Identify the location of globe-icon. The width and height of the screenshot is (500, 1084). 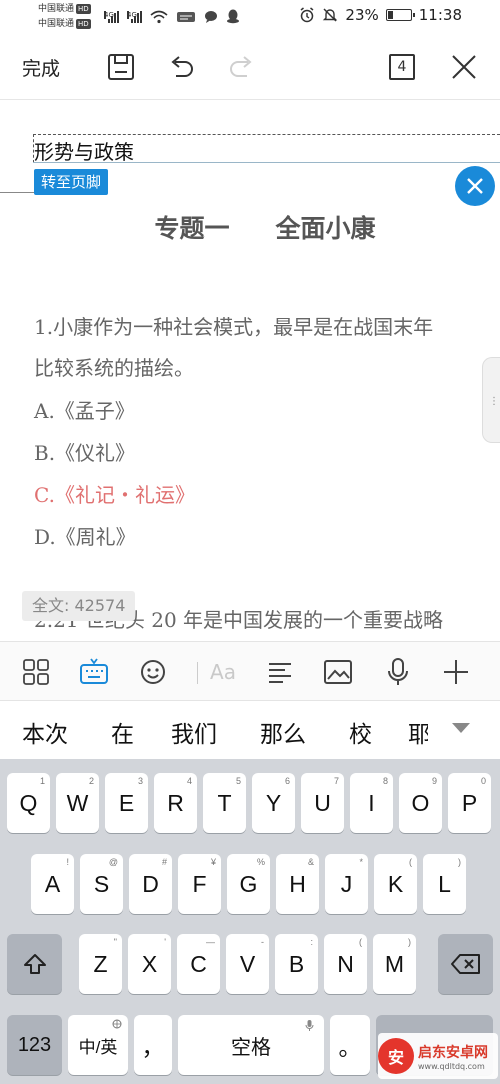
(117, 1024).